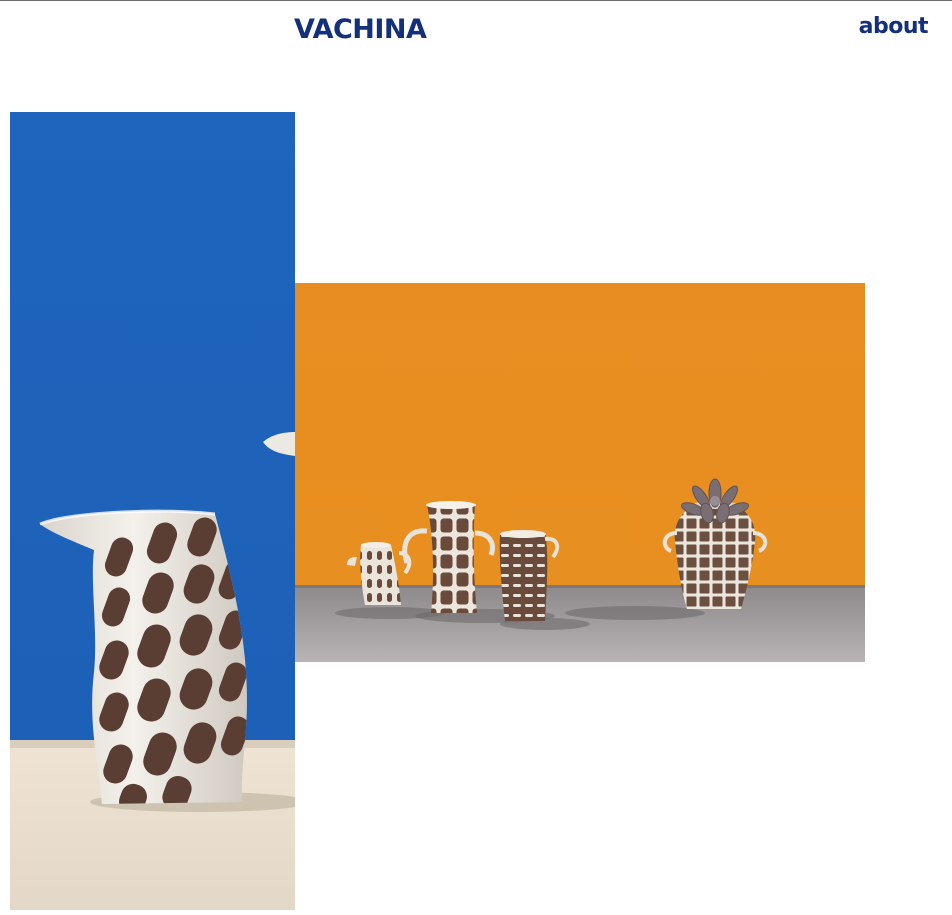 This screenshot has height=915, width=952. Describe the element at coordinates (894, 27) in the screenshot. I see `nav-about-link: about` at that location.